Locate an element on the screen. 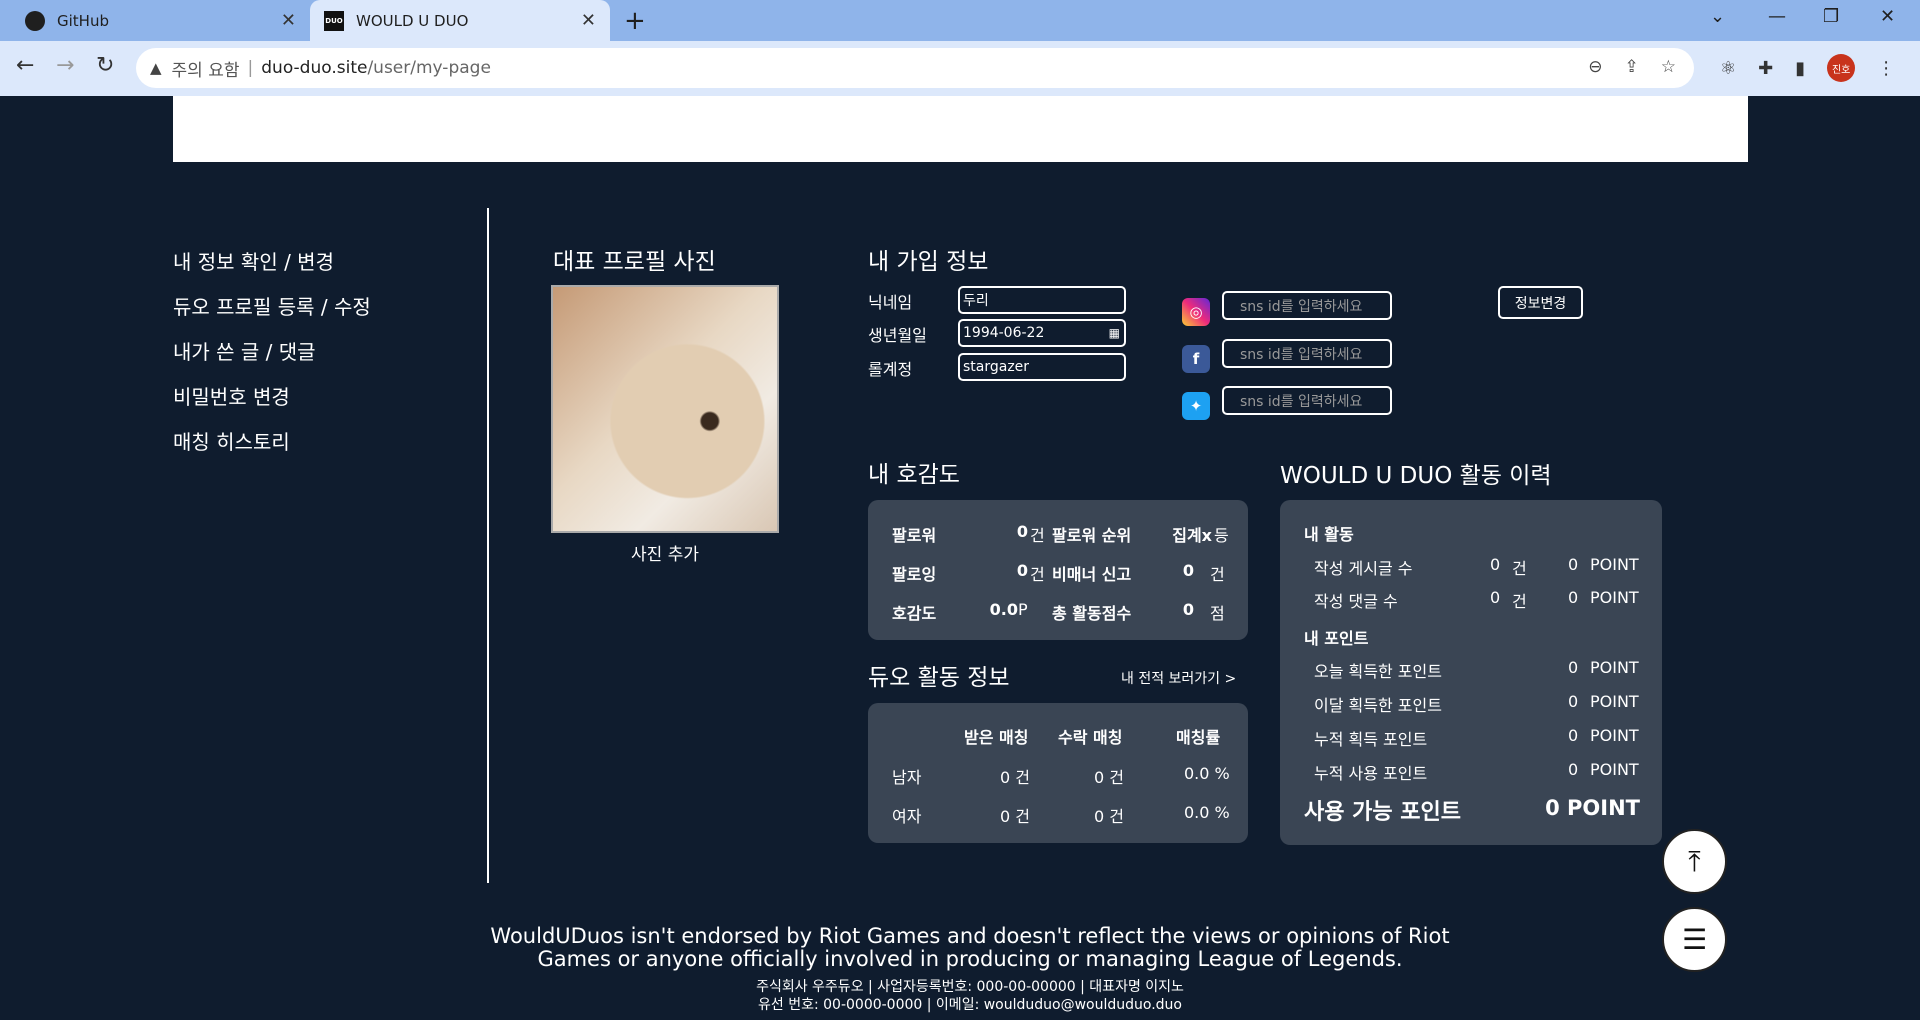 The height and width of the screenshot is (1020, 1920). birthdate-field: 1994-06-22 ▦ is located at coordinates (1042, 333).